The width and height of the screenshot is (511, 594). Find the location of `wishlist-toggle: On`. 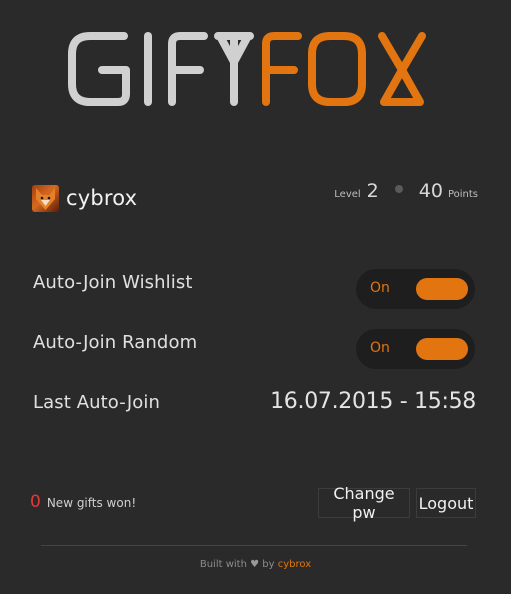

wishlist-toggle: On is located at coordinates (415, 289).